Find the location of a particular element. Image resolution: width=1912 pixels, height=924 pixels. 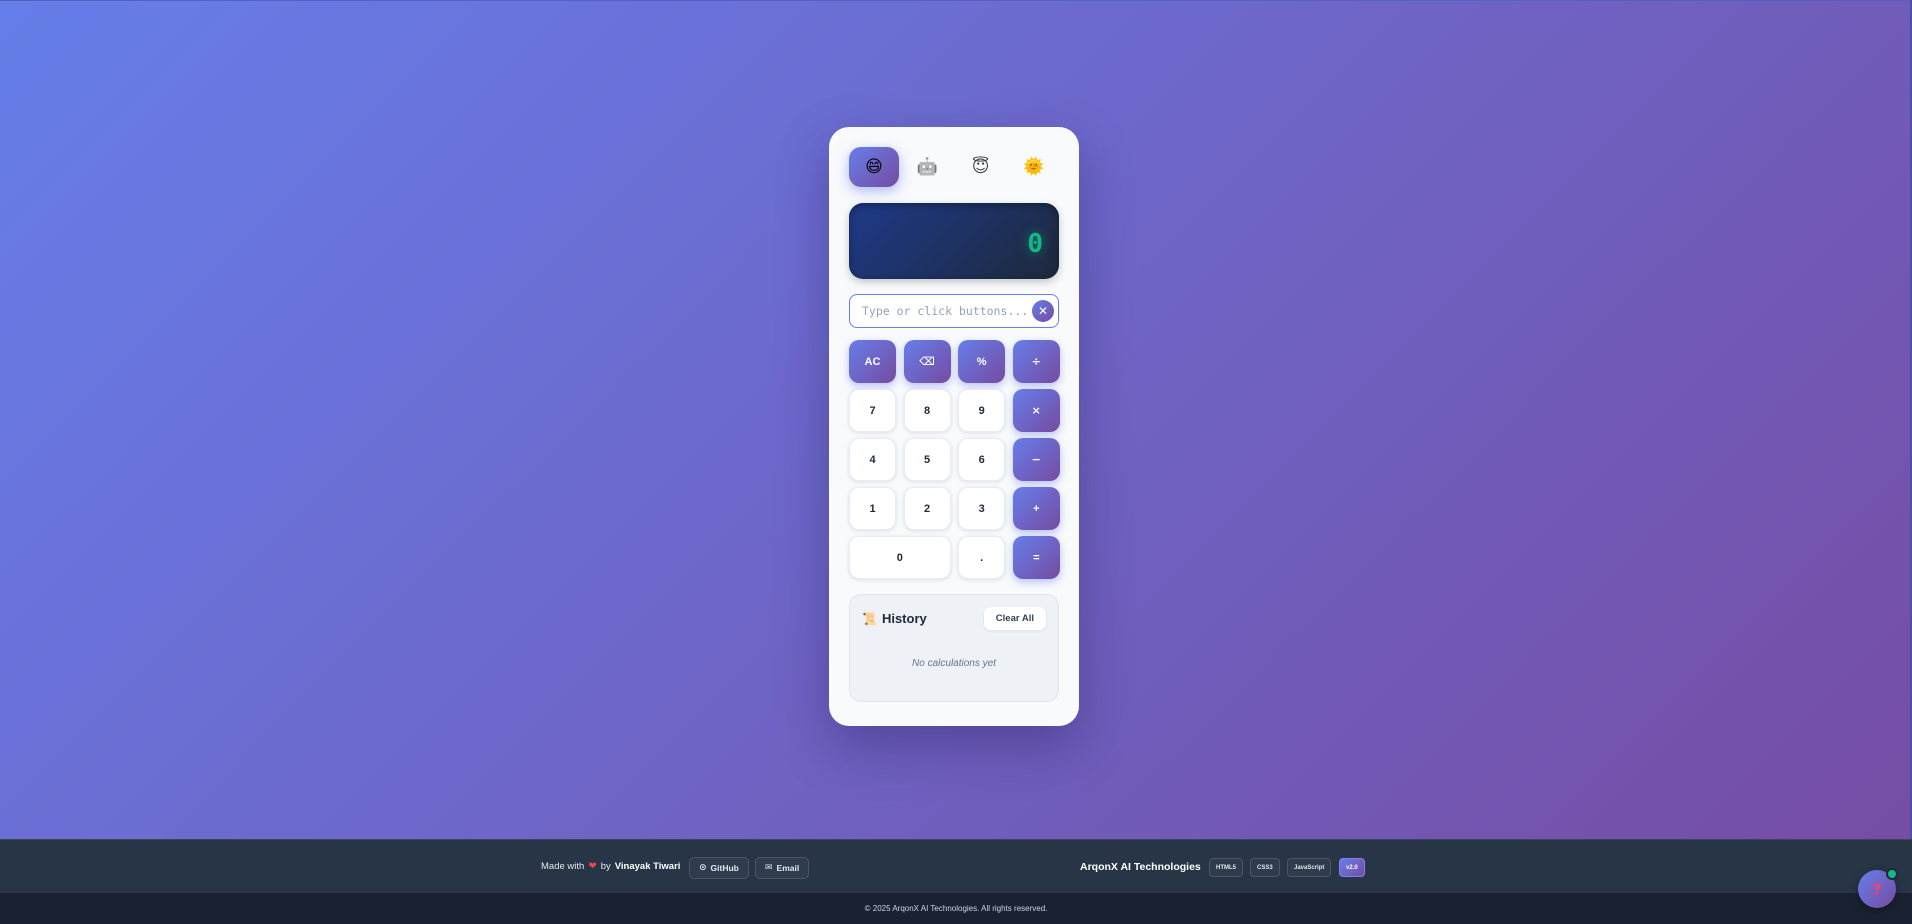

badge-css3: CSS3 is located at coordinates (1265, 867).